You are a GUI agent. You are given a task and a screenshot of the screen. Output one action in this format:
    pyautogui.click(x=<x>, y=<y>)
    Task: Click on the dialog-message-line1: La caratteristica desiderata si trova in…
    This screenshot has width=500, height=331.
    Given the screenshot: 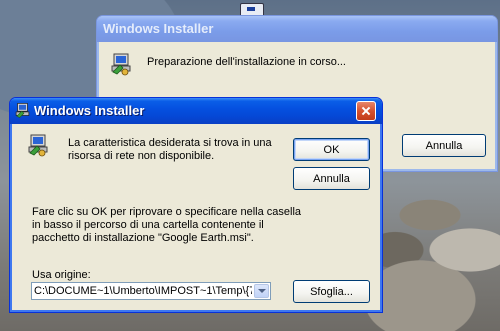 What is the action you would take?
    pyautogui.click(x=170, y=143)
    